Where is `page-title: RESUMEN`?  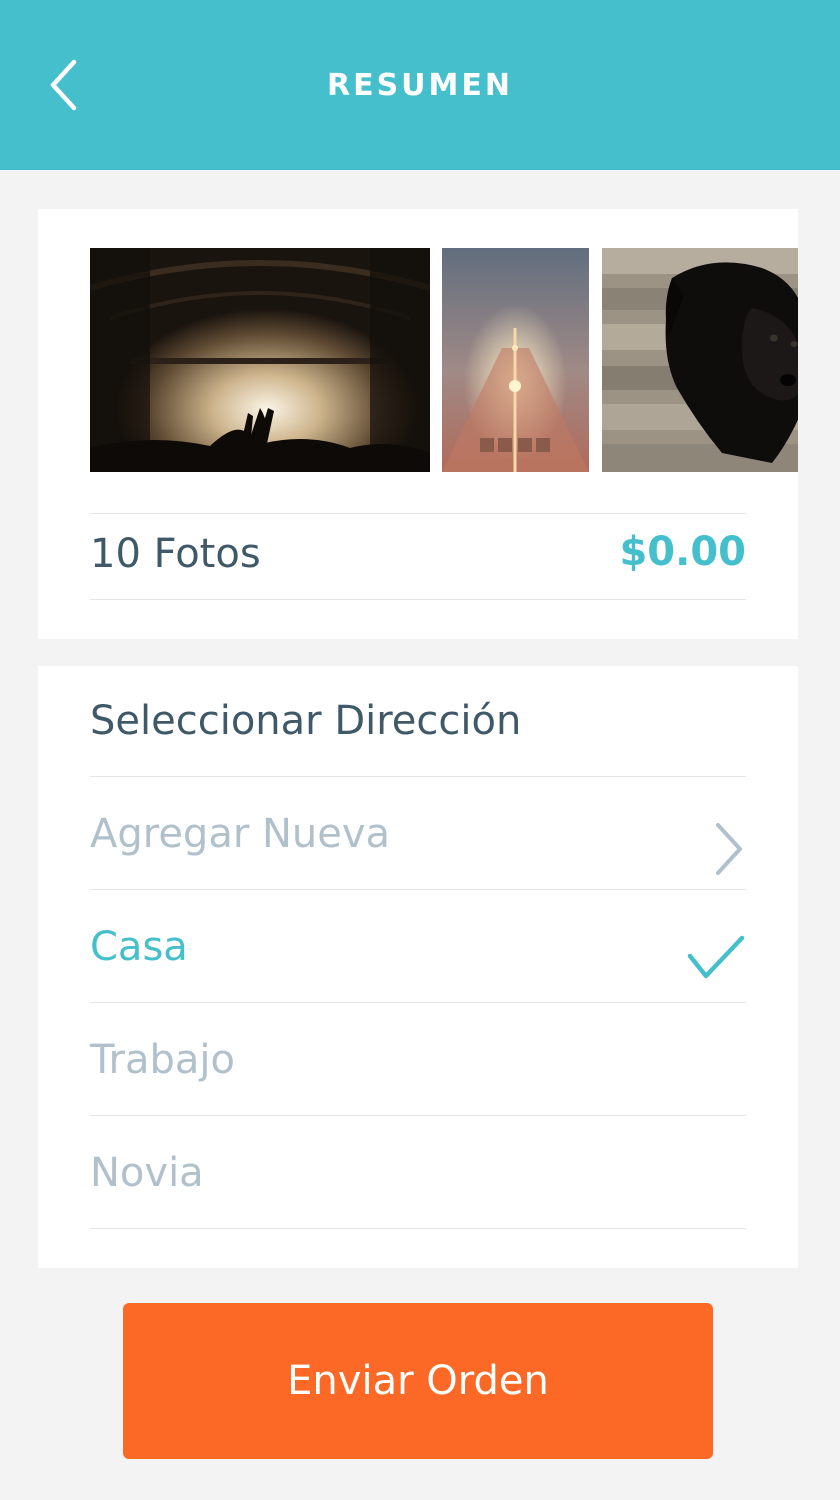 page-title: RESUMEN is located at coordinates (419, 85).